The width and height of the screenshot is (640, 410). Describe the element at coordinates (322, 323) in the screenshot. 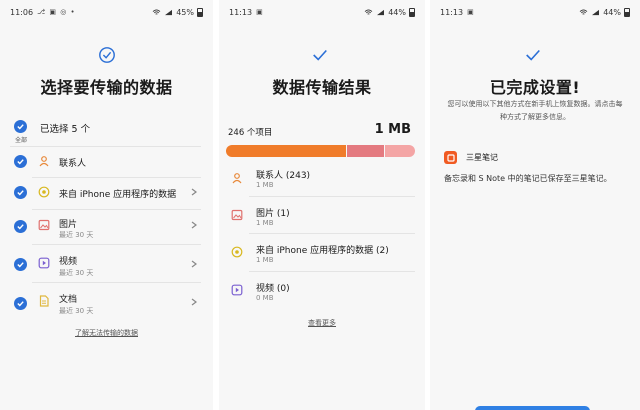

I see `view-more-link: 查看更多` at that location.